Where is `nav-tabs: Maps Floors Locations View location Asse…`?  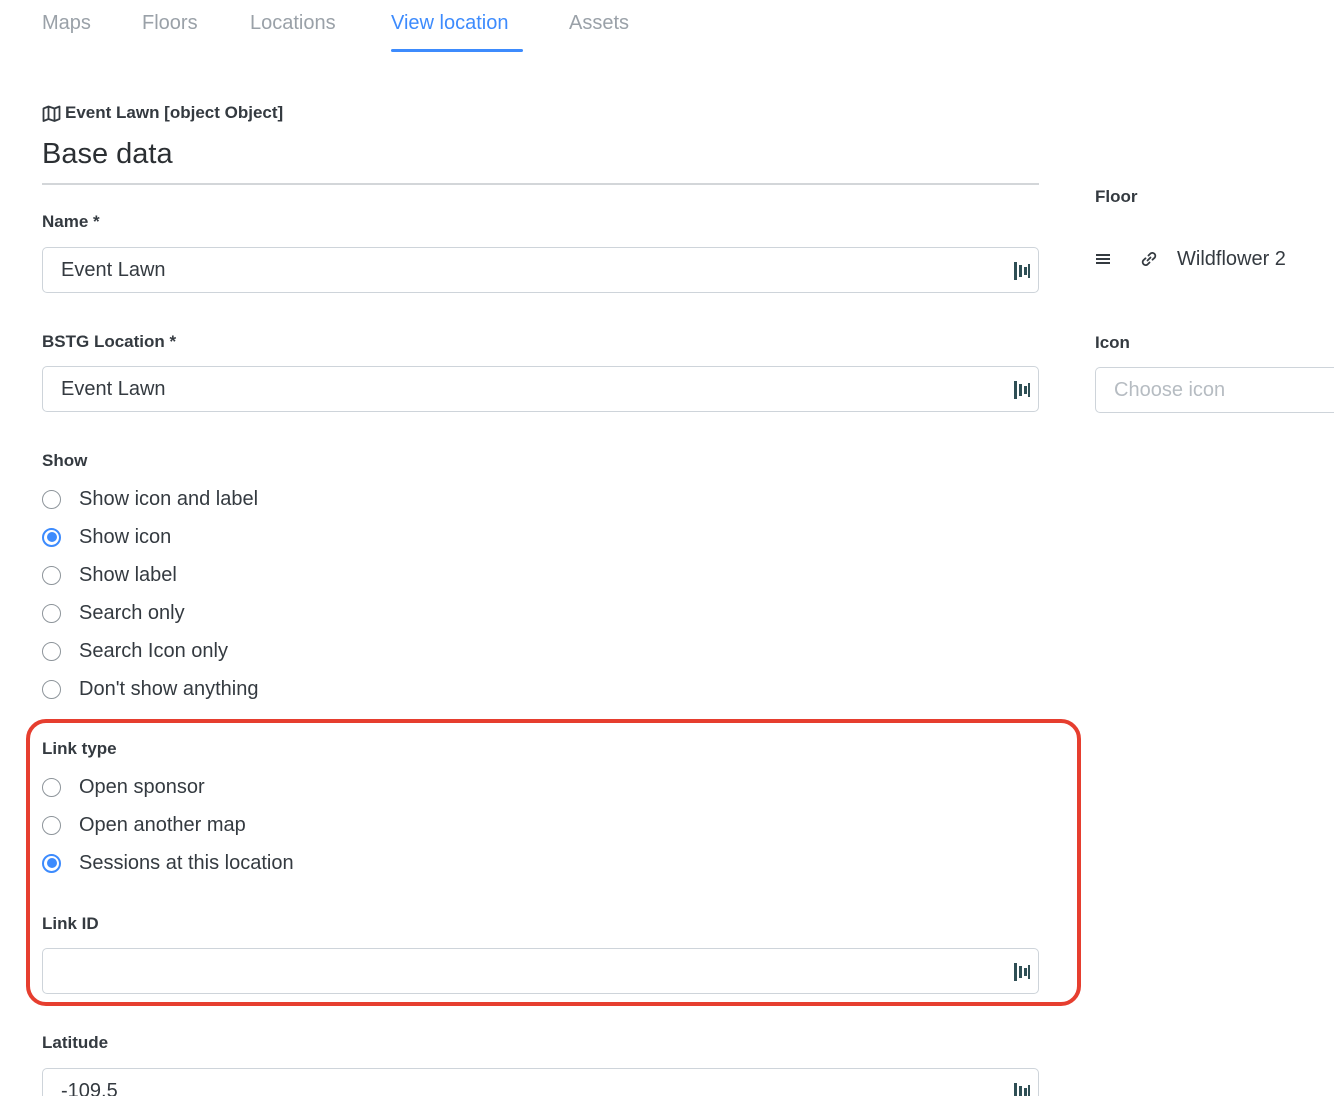 nav-tabs: Maps Floors Locations View location Asse… is located at coordinates (667, 30).